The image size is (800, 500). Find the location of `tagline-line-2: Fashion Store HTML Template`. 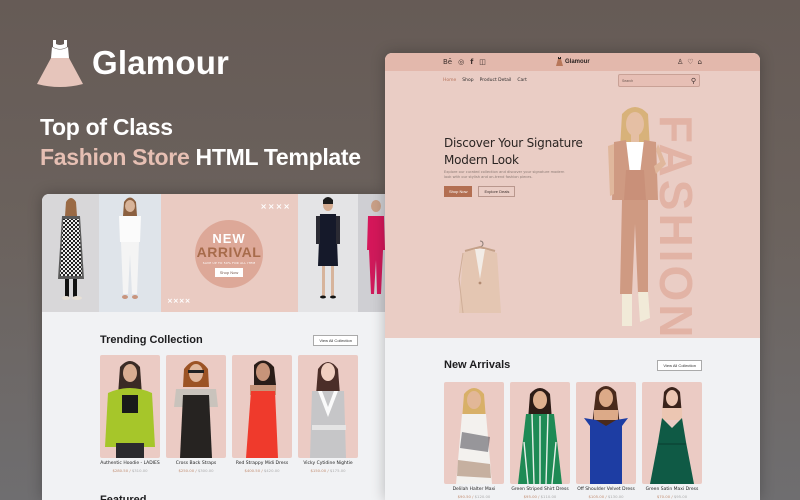

tagline-line-2: Fashion Store HTML Template is located at coordinates (200, 157).